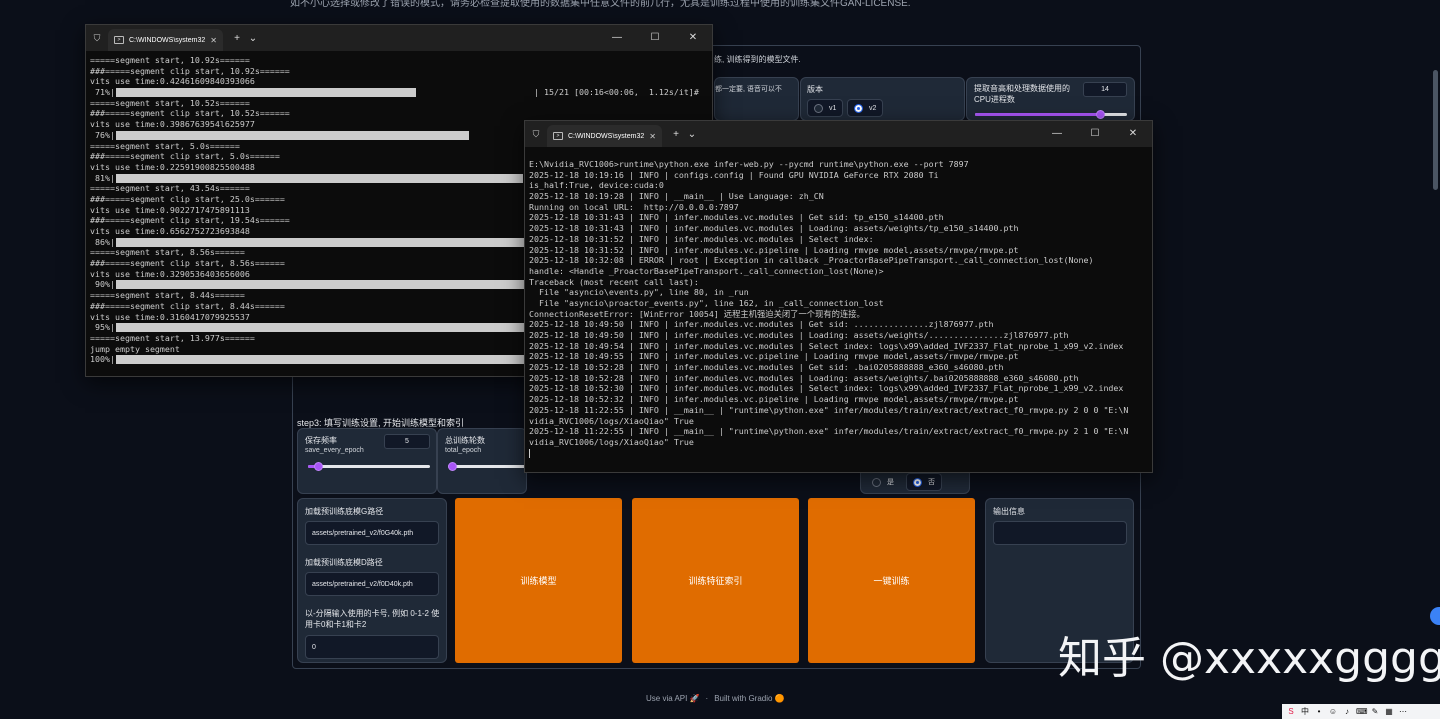 Image resolution: width=1440 pixels, height=719 pixels. I want to click on radio-v2-label: v2, so click(873, 108).